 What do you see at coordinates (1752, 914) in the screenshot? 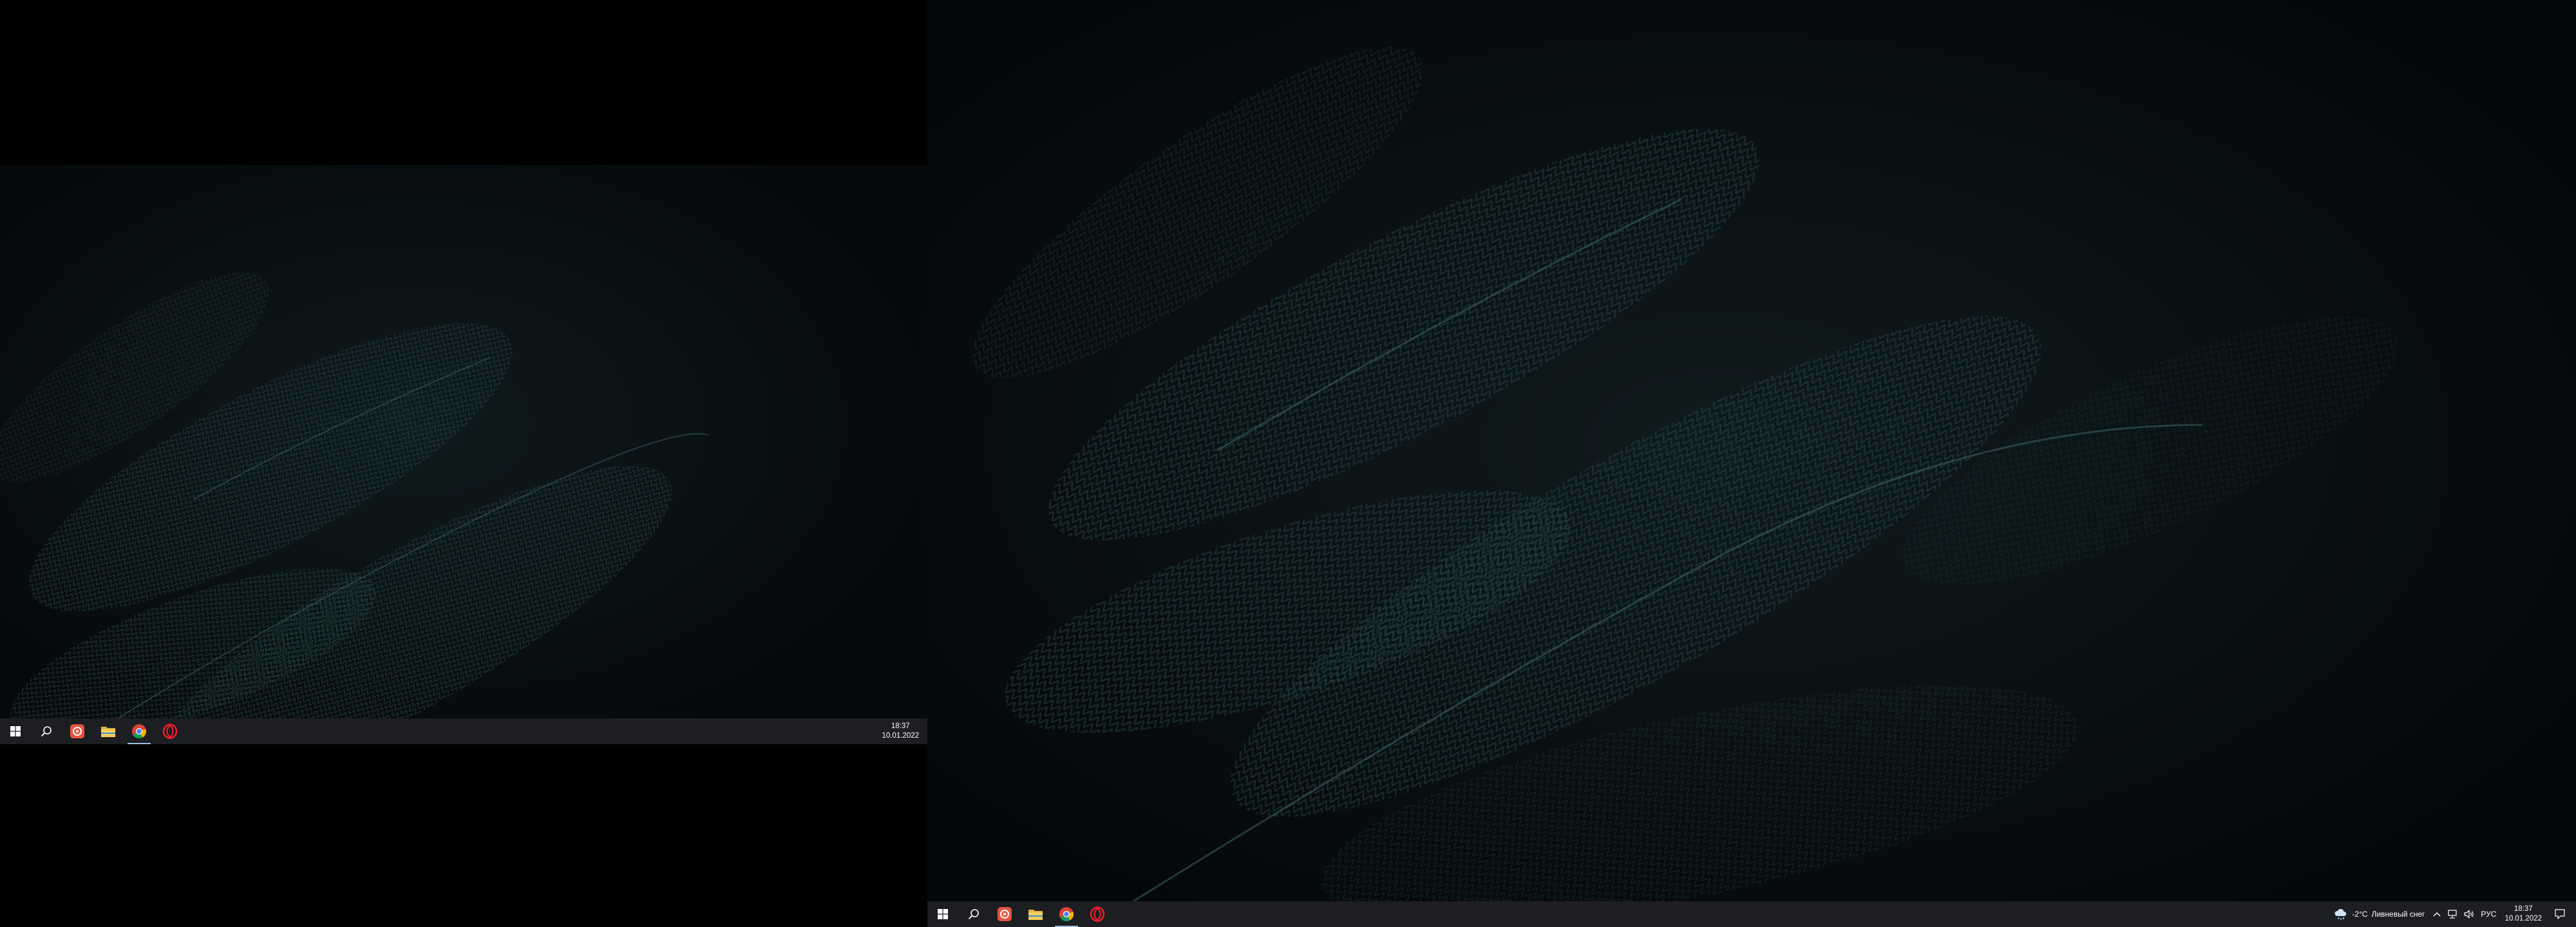
I see `taskbar: -2°C Ливневый снег РУС 18:37 10.01.2022` at bounding box center [1752, 914].